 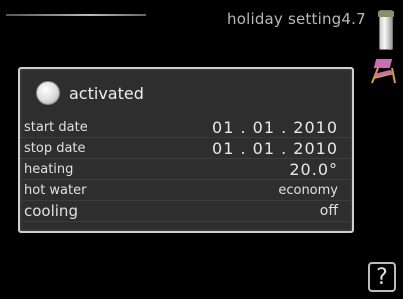 What do you see at coordinates (55, 148) in the screenshot?
I see `stop-date-label: stop date` at bounding box center [55, 148].